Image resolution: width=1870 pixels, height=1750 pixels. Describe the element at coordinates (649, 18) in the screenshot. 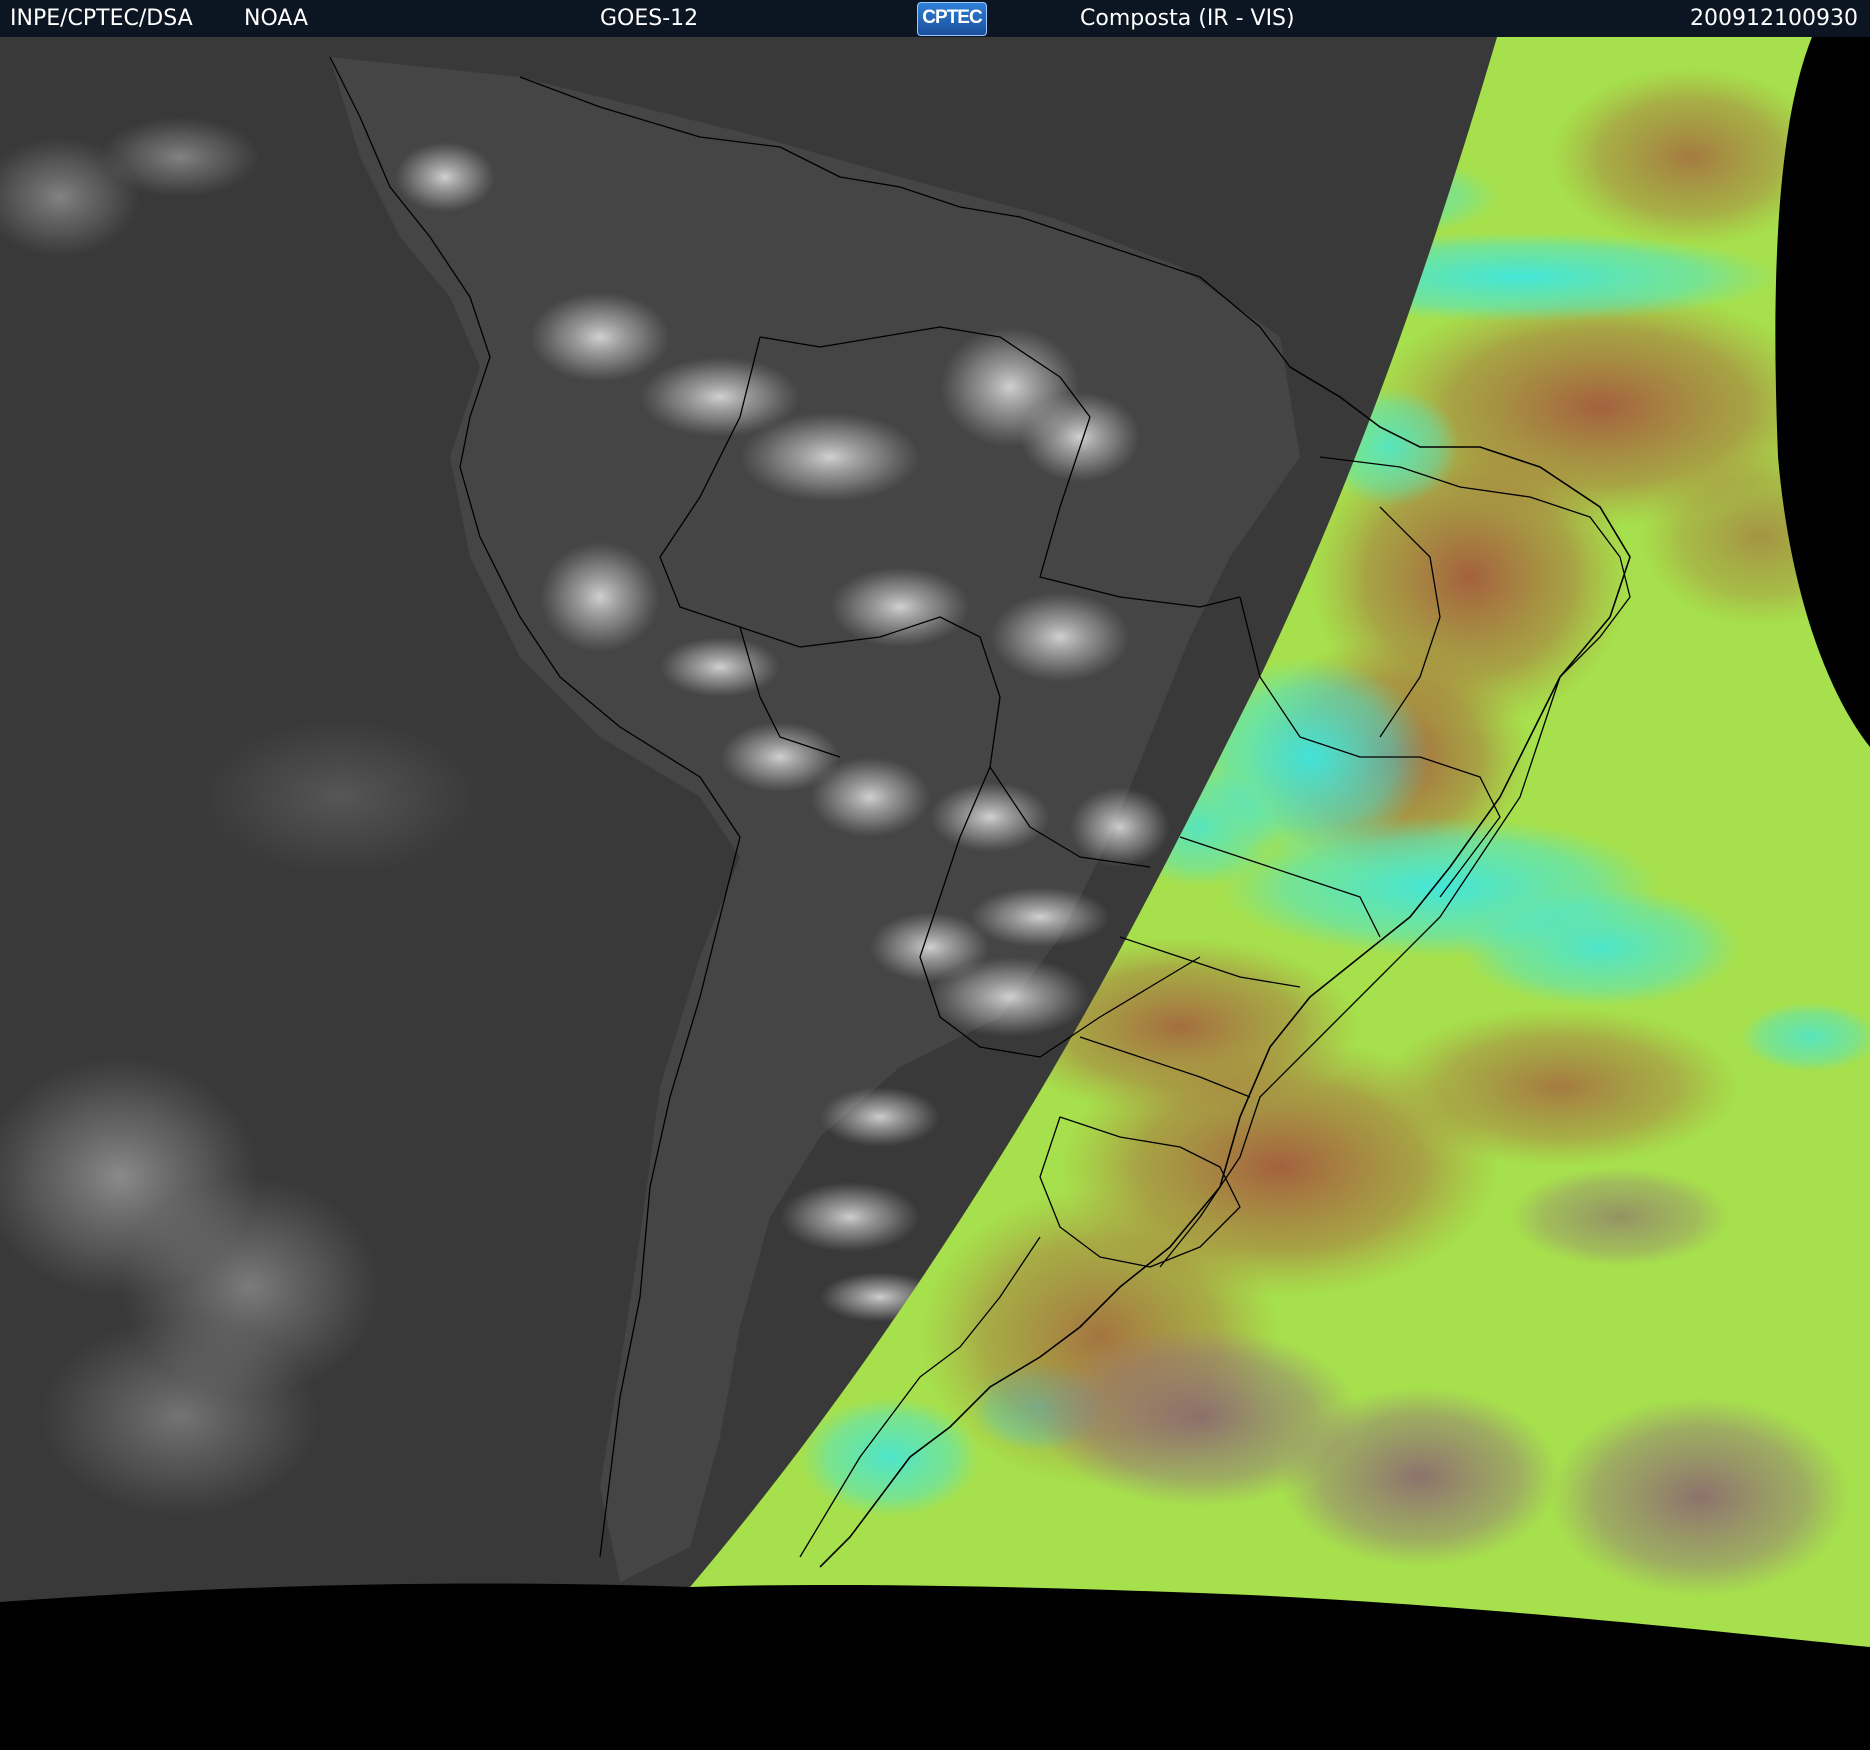

I see `satellite-label: GOES-12` at that location.